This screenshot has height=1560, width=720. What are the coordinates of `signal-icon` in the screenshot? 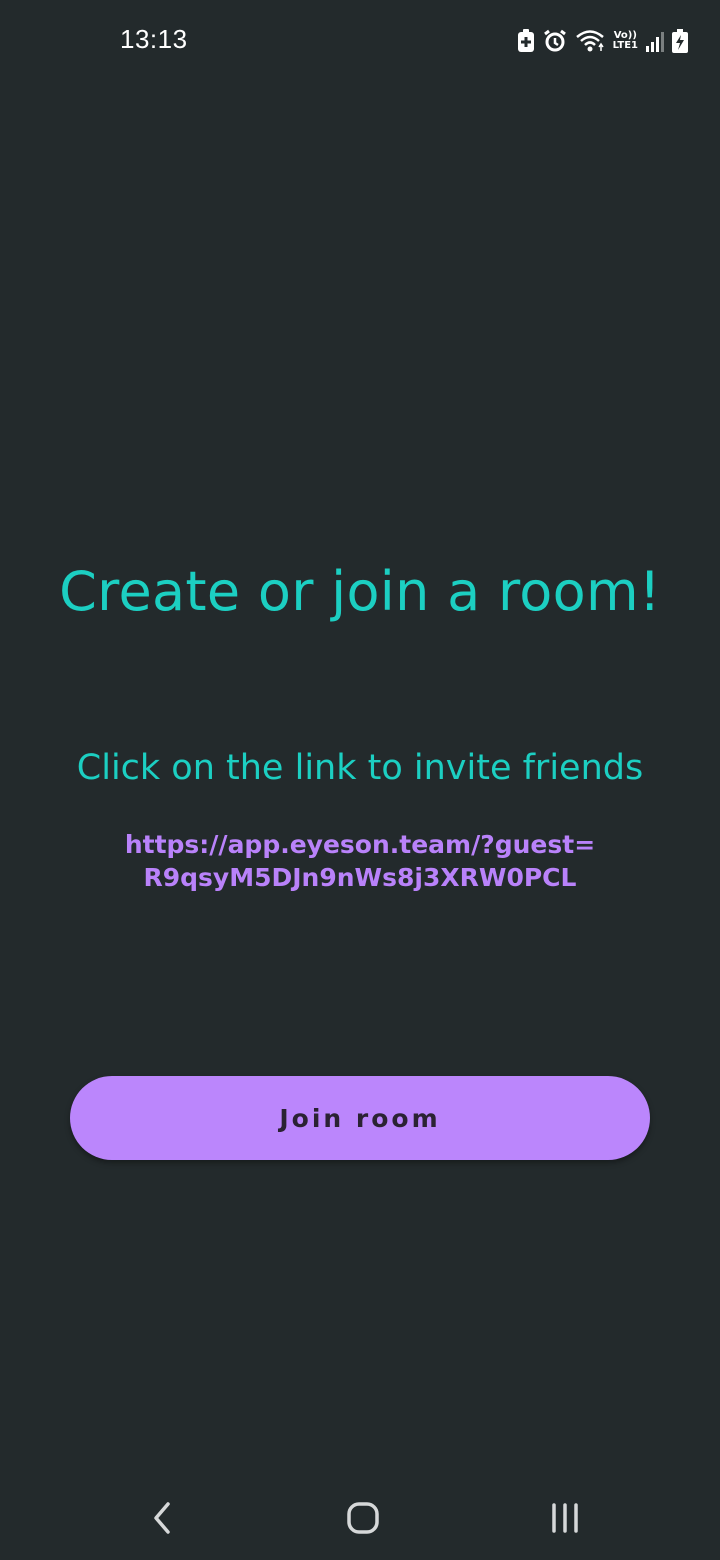 It's located at (655, 41).